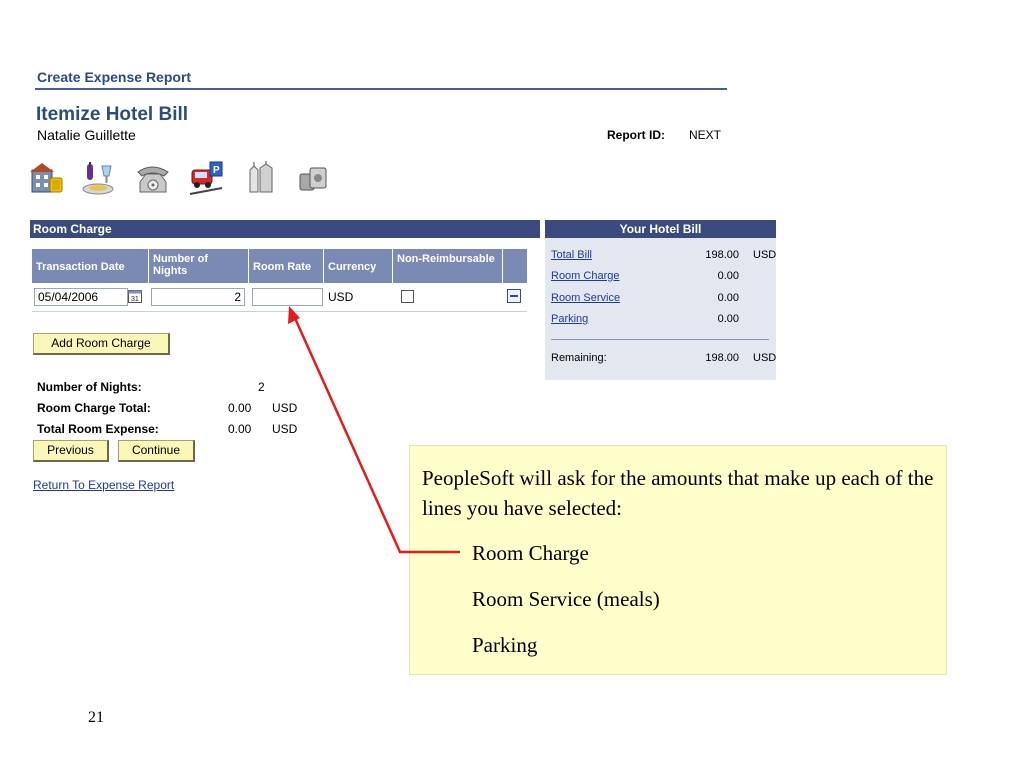 The image size is (1024, 768). I want to click on pointer-arrow, so click(374, 430).